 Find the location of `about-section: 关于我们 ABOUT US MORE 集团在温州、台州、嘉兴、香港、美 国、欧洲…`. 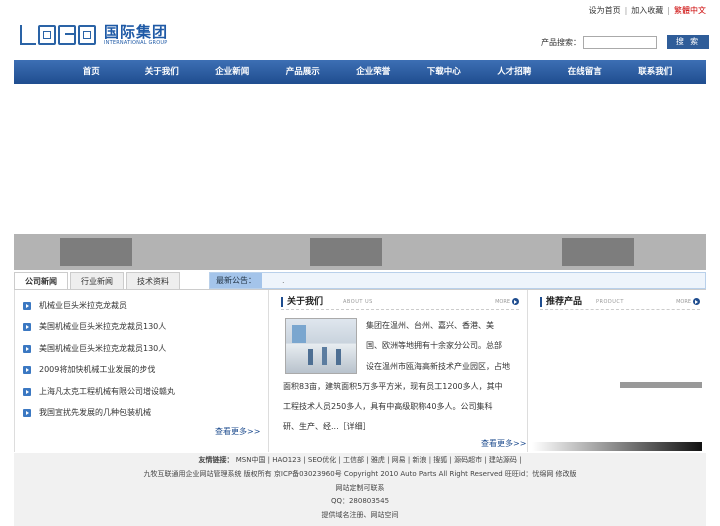

about-section: 关于我们 ABOUT US MORE 集团在温州、台州、嘉兴、香港、美 国、欧洲… is located at coordinates (398, 371).